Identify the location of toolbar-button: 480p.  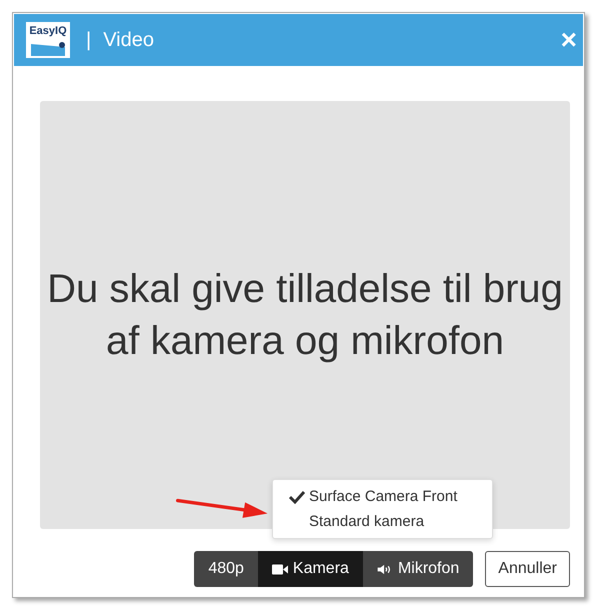
(226, 569).